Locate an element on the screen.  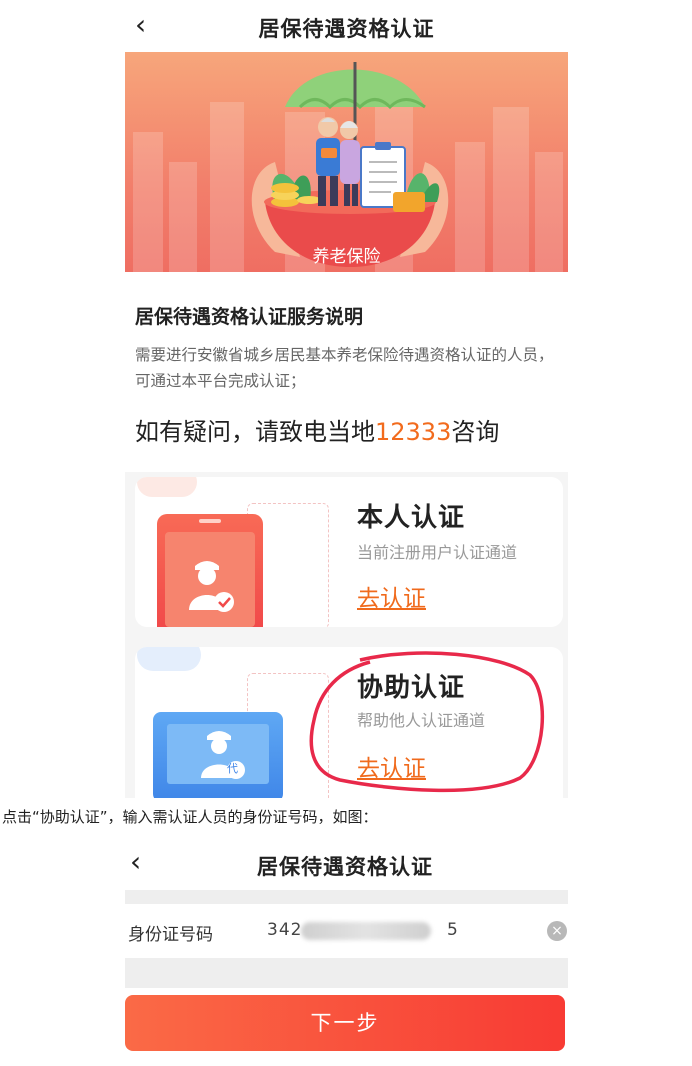
id-value-end: 5 is located at coordinates (453, 930).